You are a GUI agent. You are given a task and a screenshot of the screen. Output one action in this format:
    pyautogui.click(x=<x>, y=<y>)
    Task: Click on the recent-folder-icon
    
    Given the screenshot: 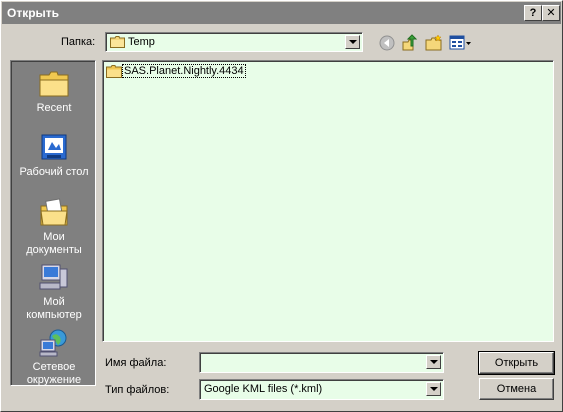 What is the action you would take?
    pyautogui.click(x=54, y=84)
    